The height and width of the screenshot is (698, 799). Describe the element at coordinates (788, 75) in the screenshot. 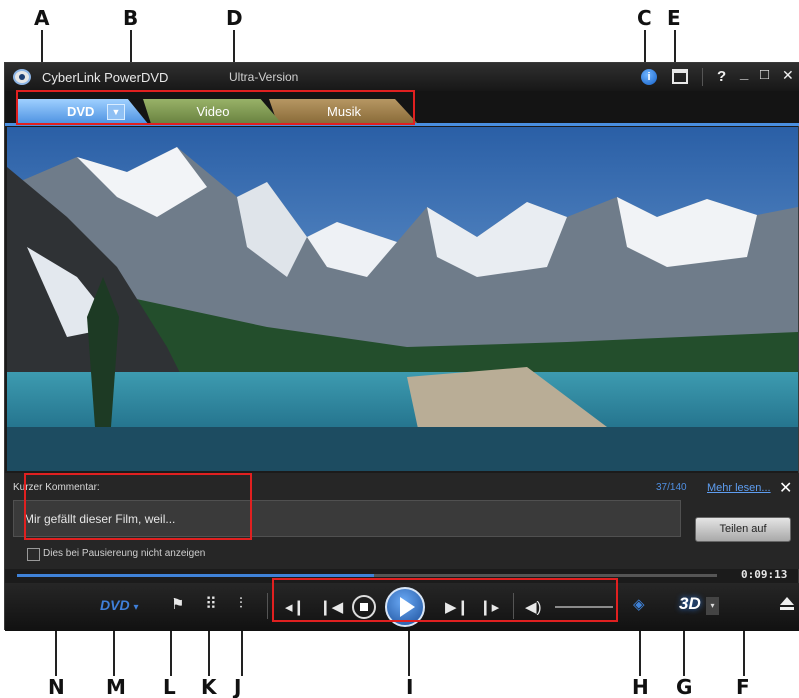

I see `close-button: ✕` at that location.